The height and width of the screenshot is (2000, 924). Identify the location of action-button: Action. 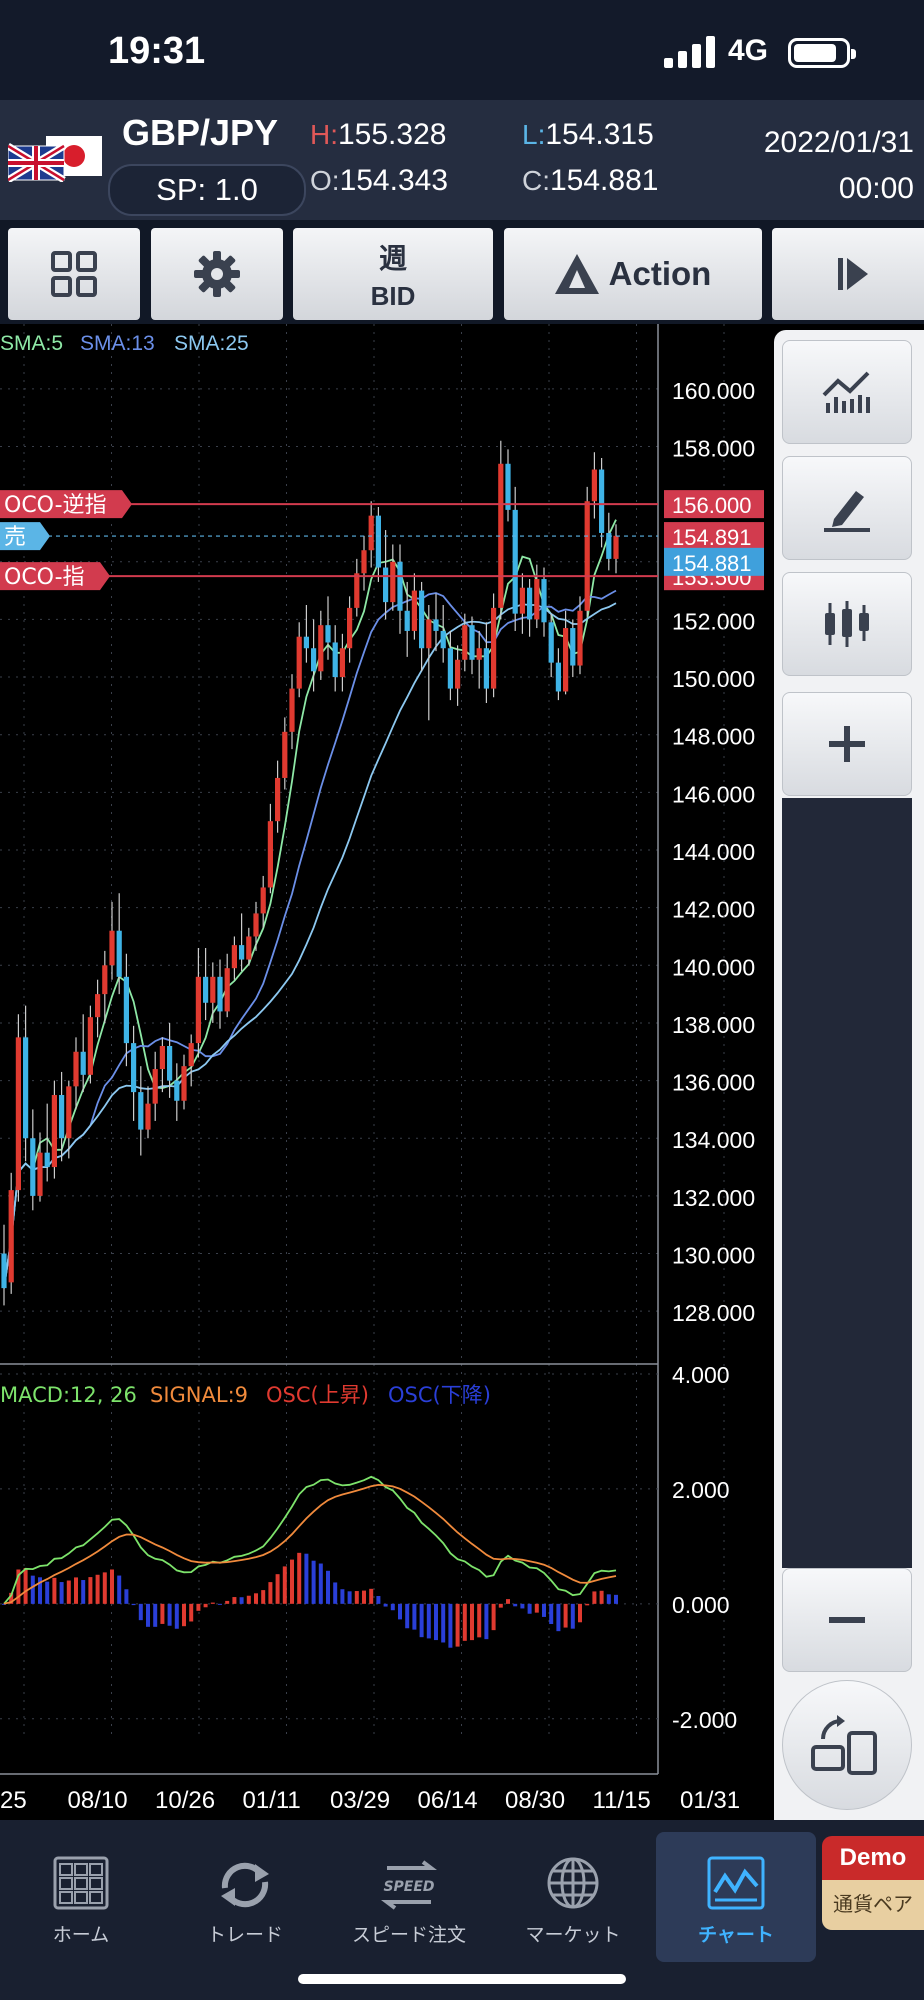
(633, 274).